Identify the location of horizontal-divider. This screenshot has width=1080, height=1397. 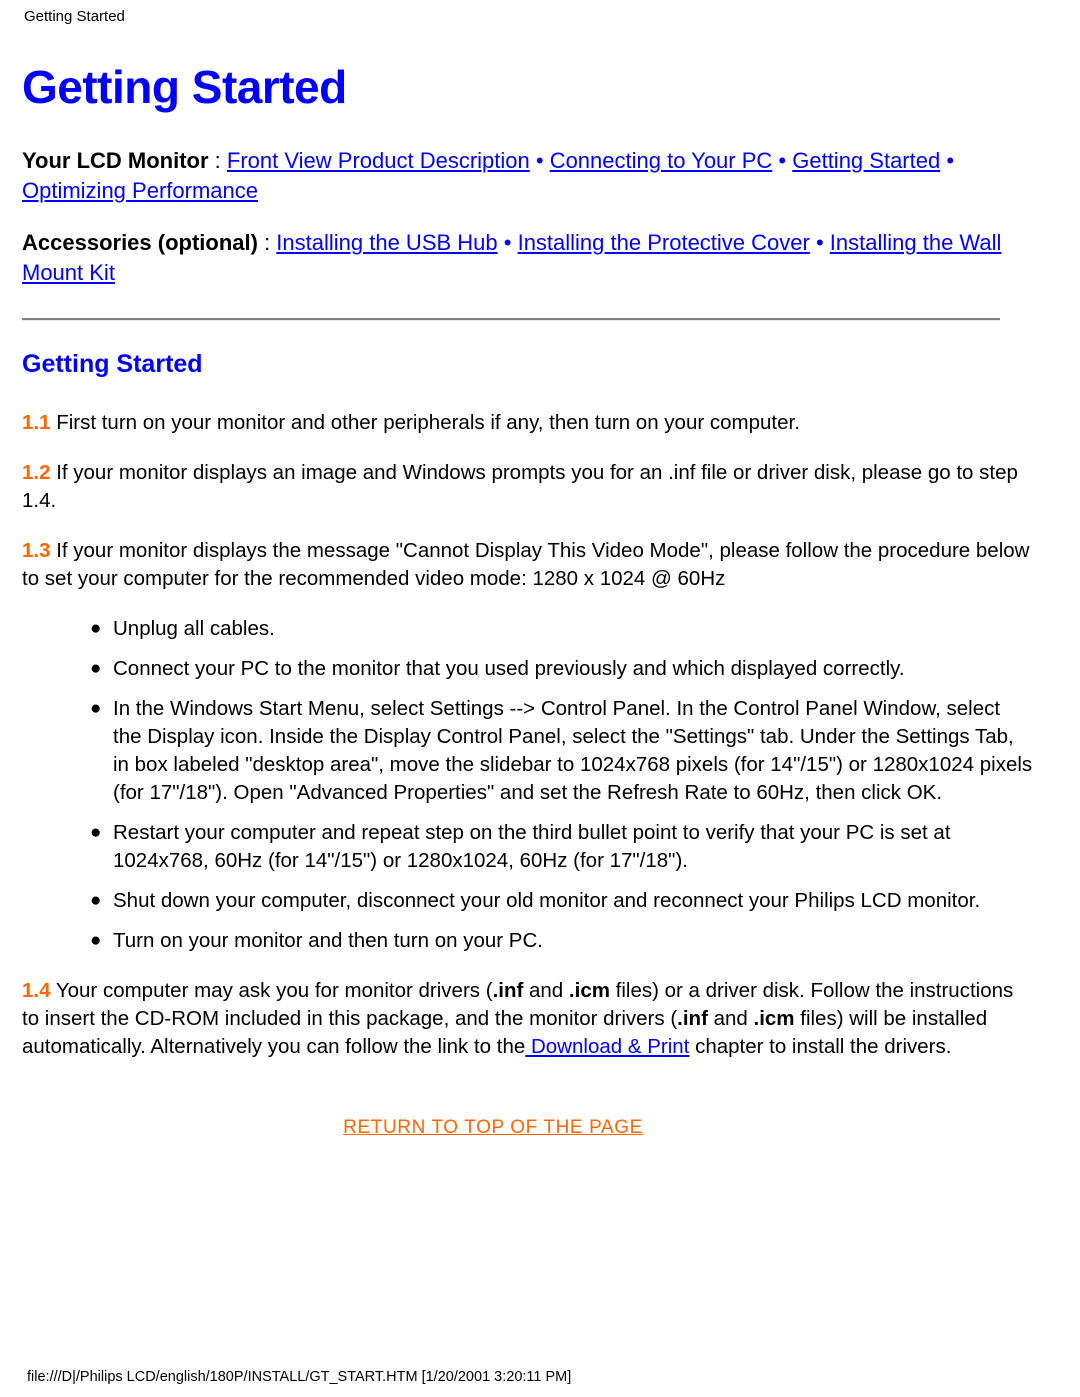
(511, 319).